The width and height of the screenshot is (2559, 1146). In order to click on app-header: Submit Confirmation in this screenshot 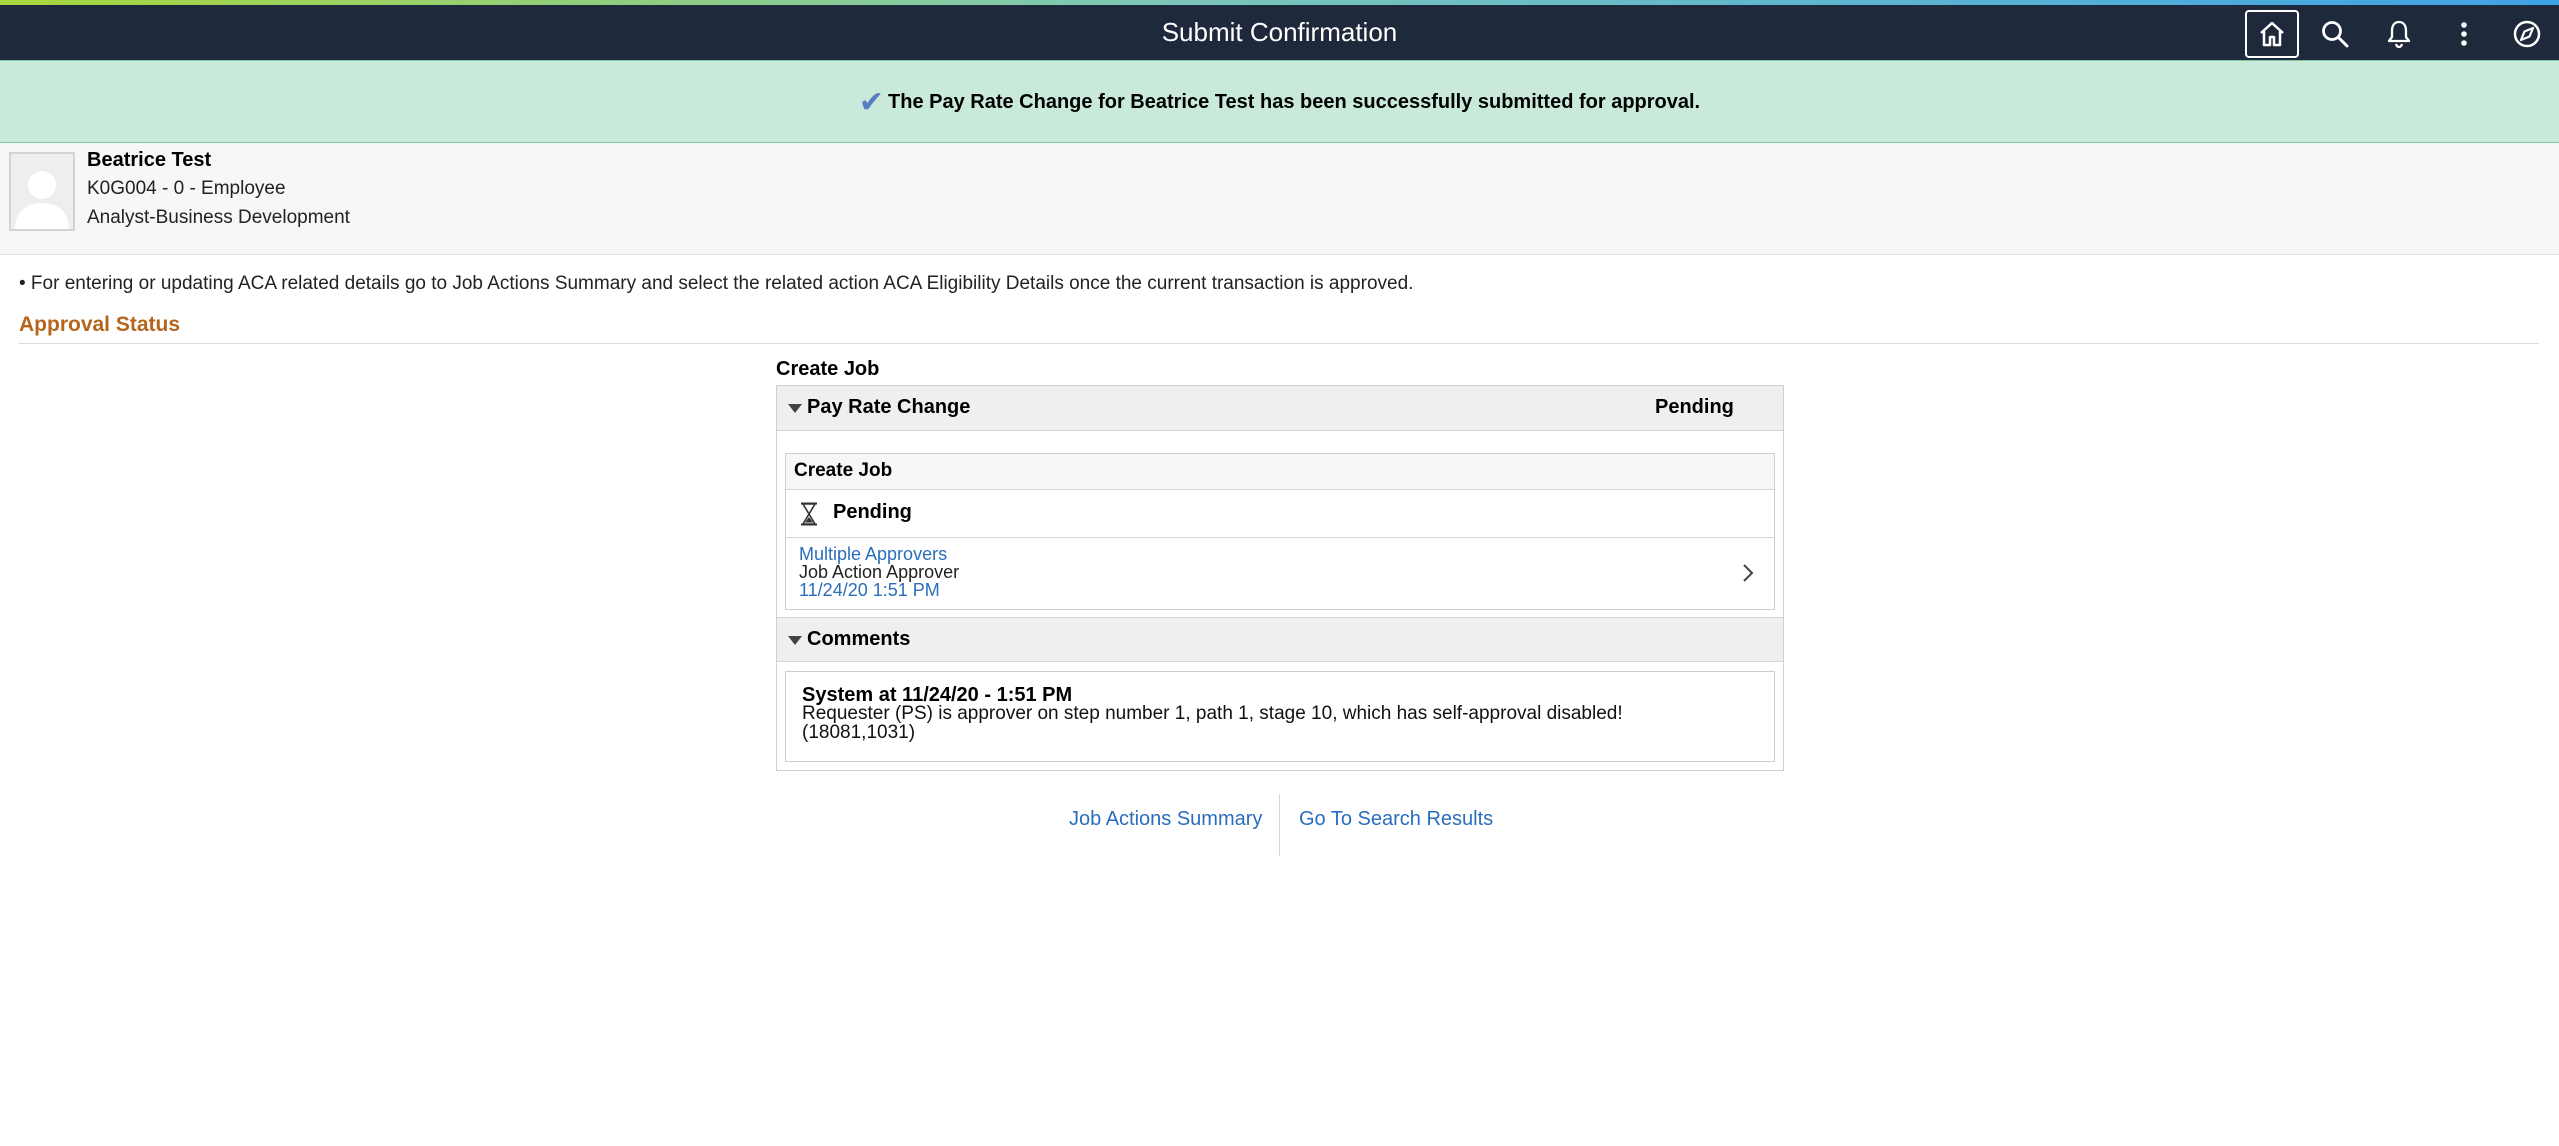, I will do `click(1279, 32)`.